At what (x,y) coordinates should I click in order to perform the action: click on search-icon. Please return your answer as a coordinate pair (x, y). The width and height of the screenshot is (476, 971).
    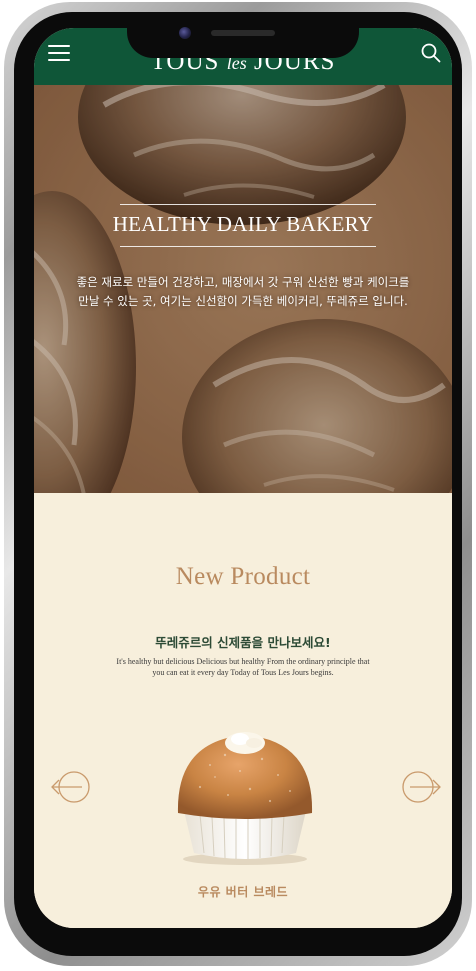
    Looking at the image, I should click on (431, 53).